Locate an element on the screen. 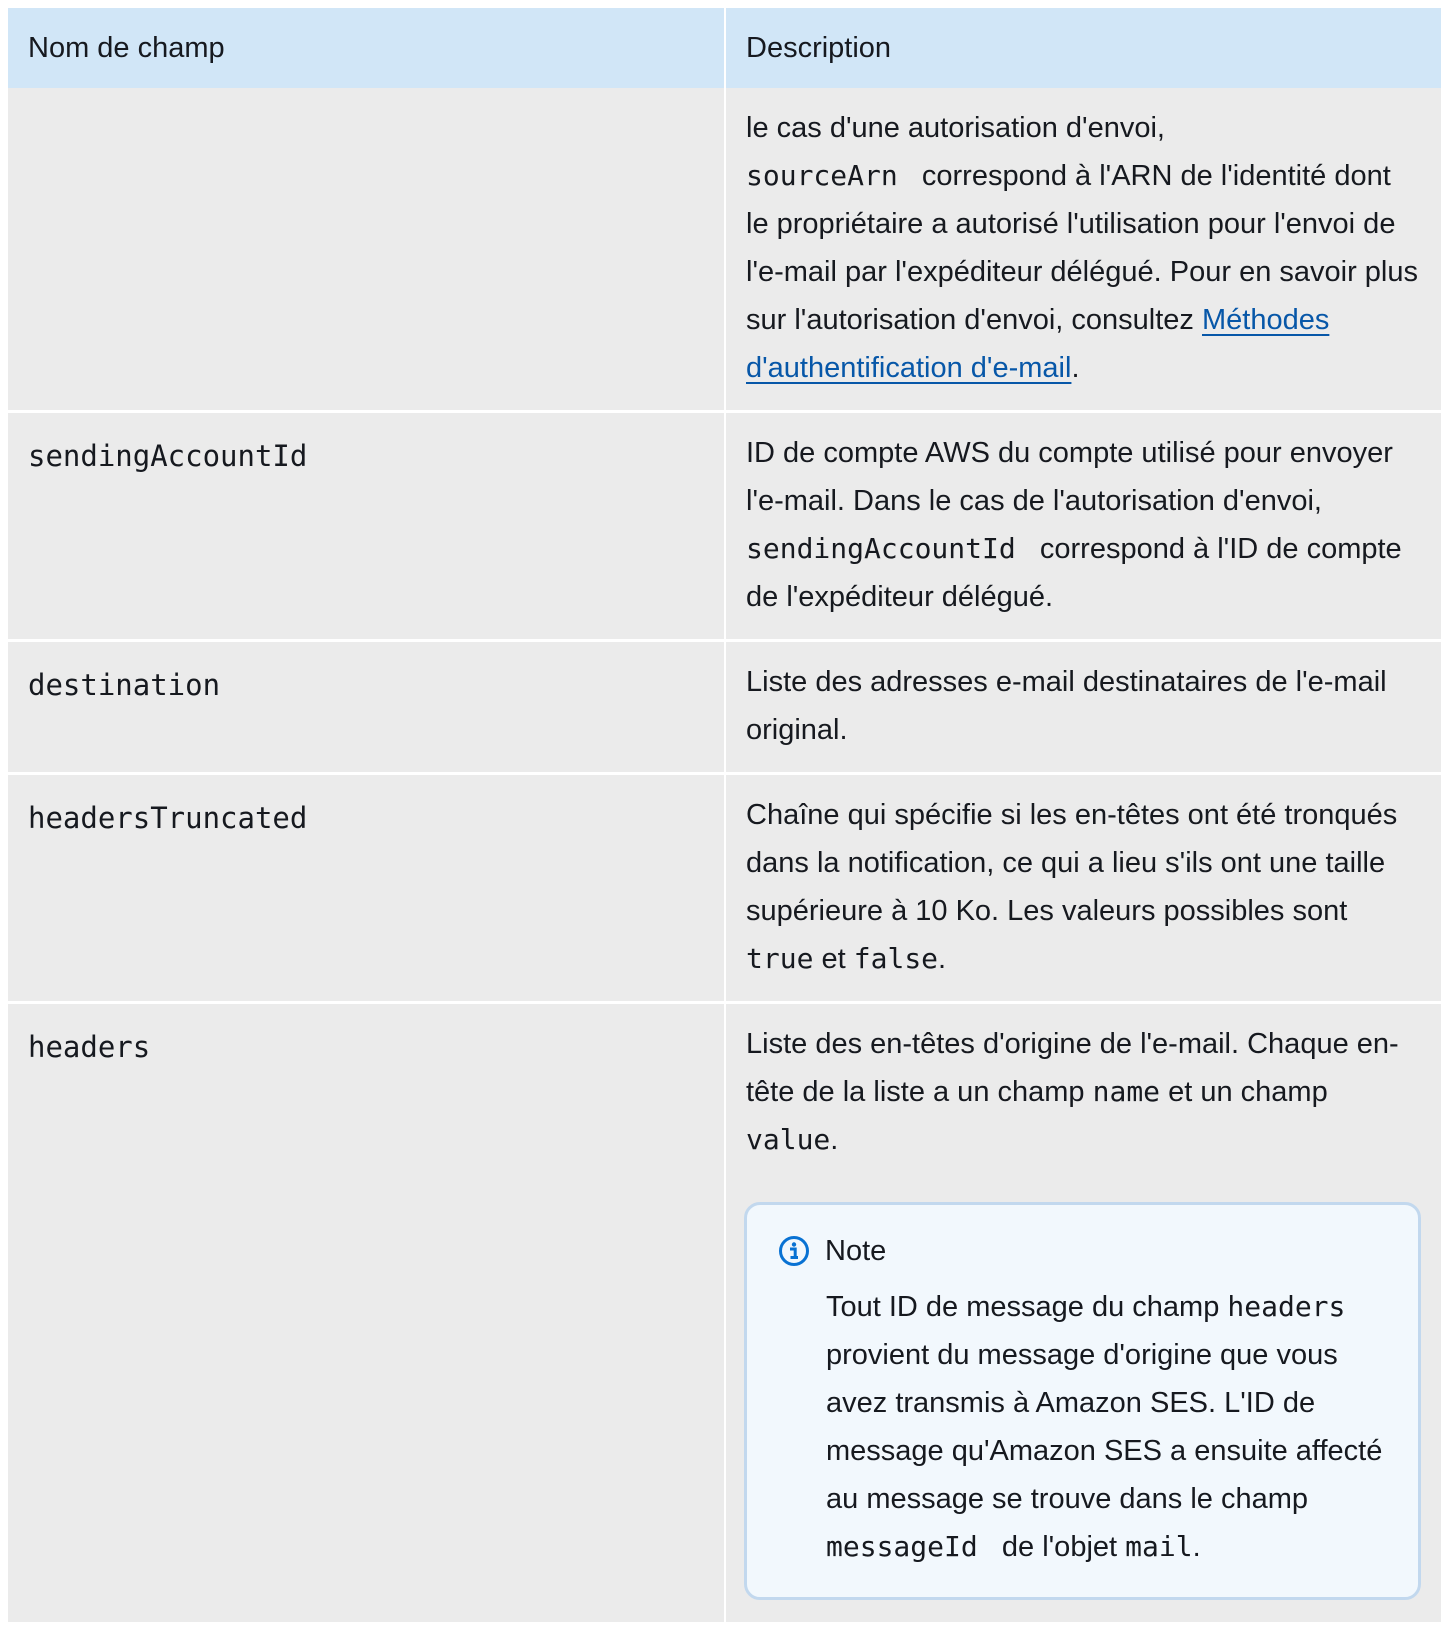 The image size is (1448, 1642). description-text: et is located at coordinates (833, 959).